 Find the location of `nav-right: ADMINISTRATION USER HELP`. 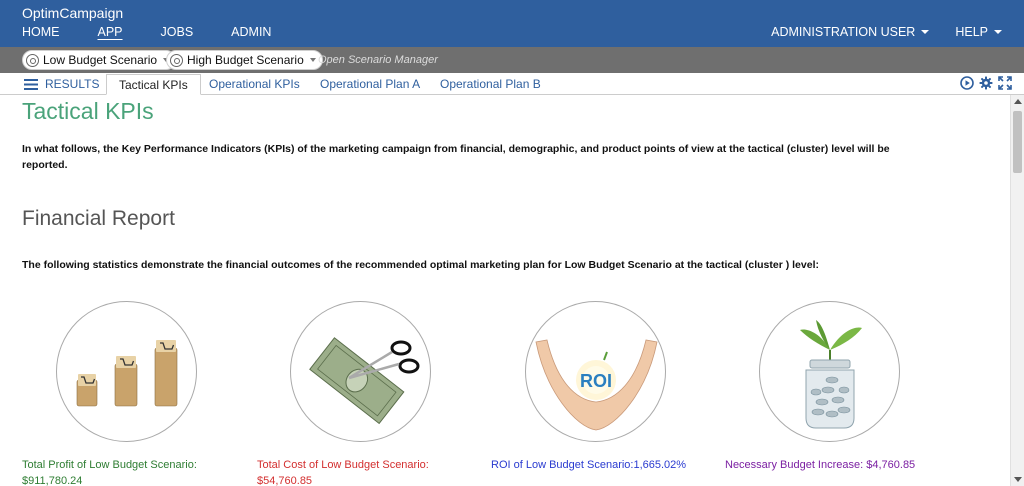

nav-right: ADMINISTRATION USER HELP is located at coordinates (873, 32).